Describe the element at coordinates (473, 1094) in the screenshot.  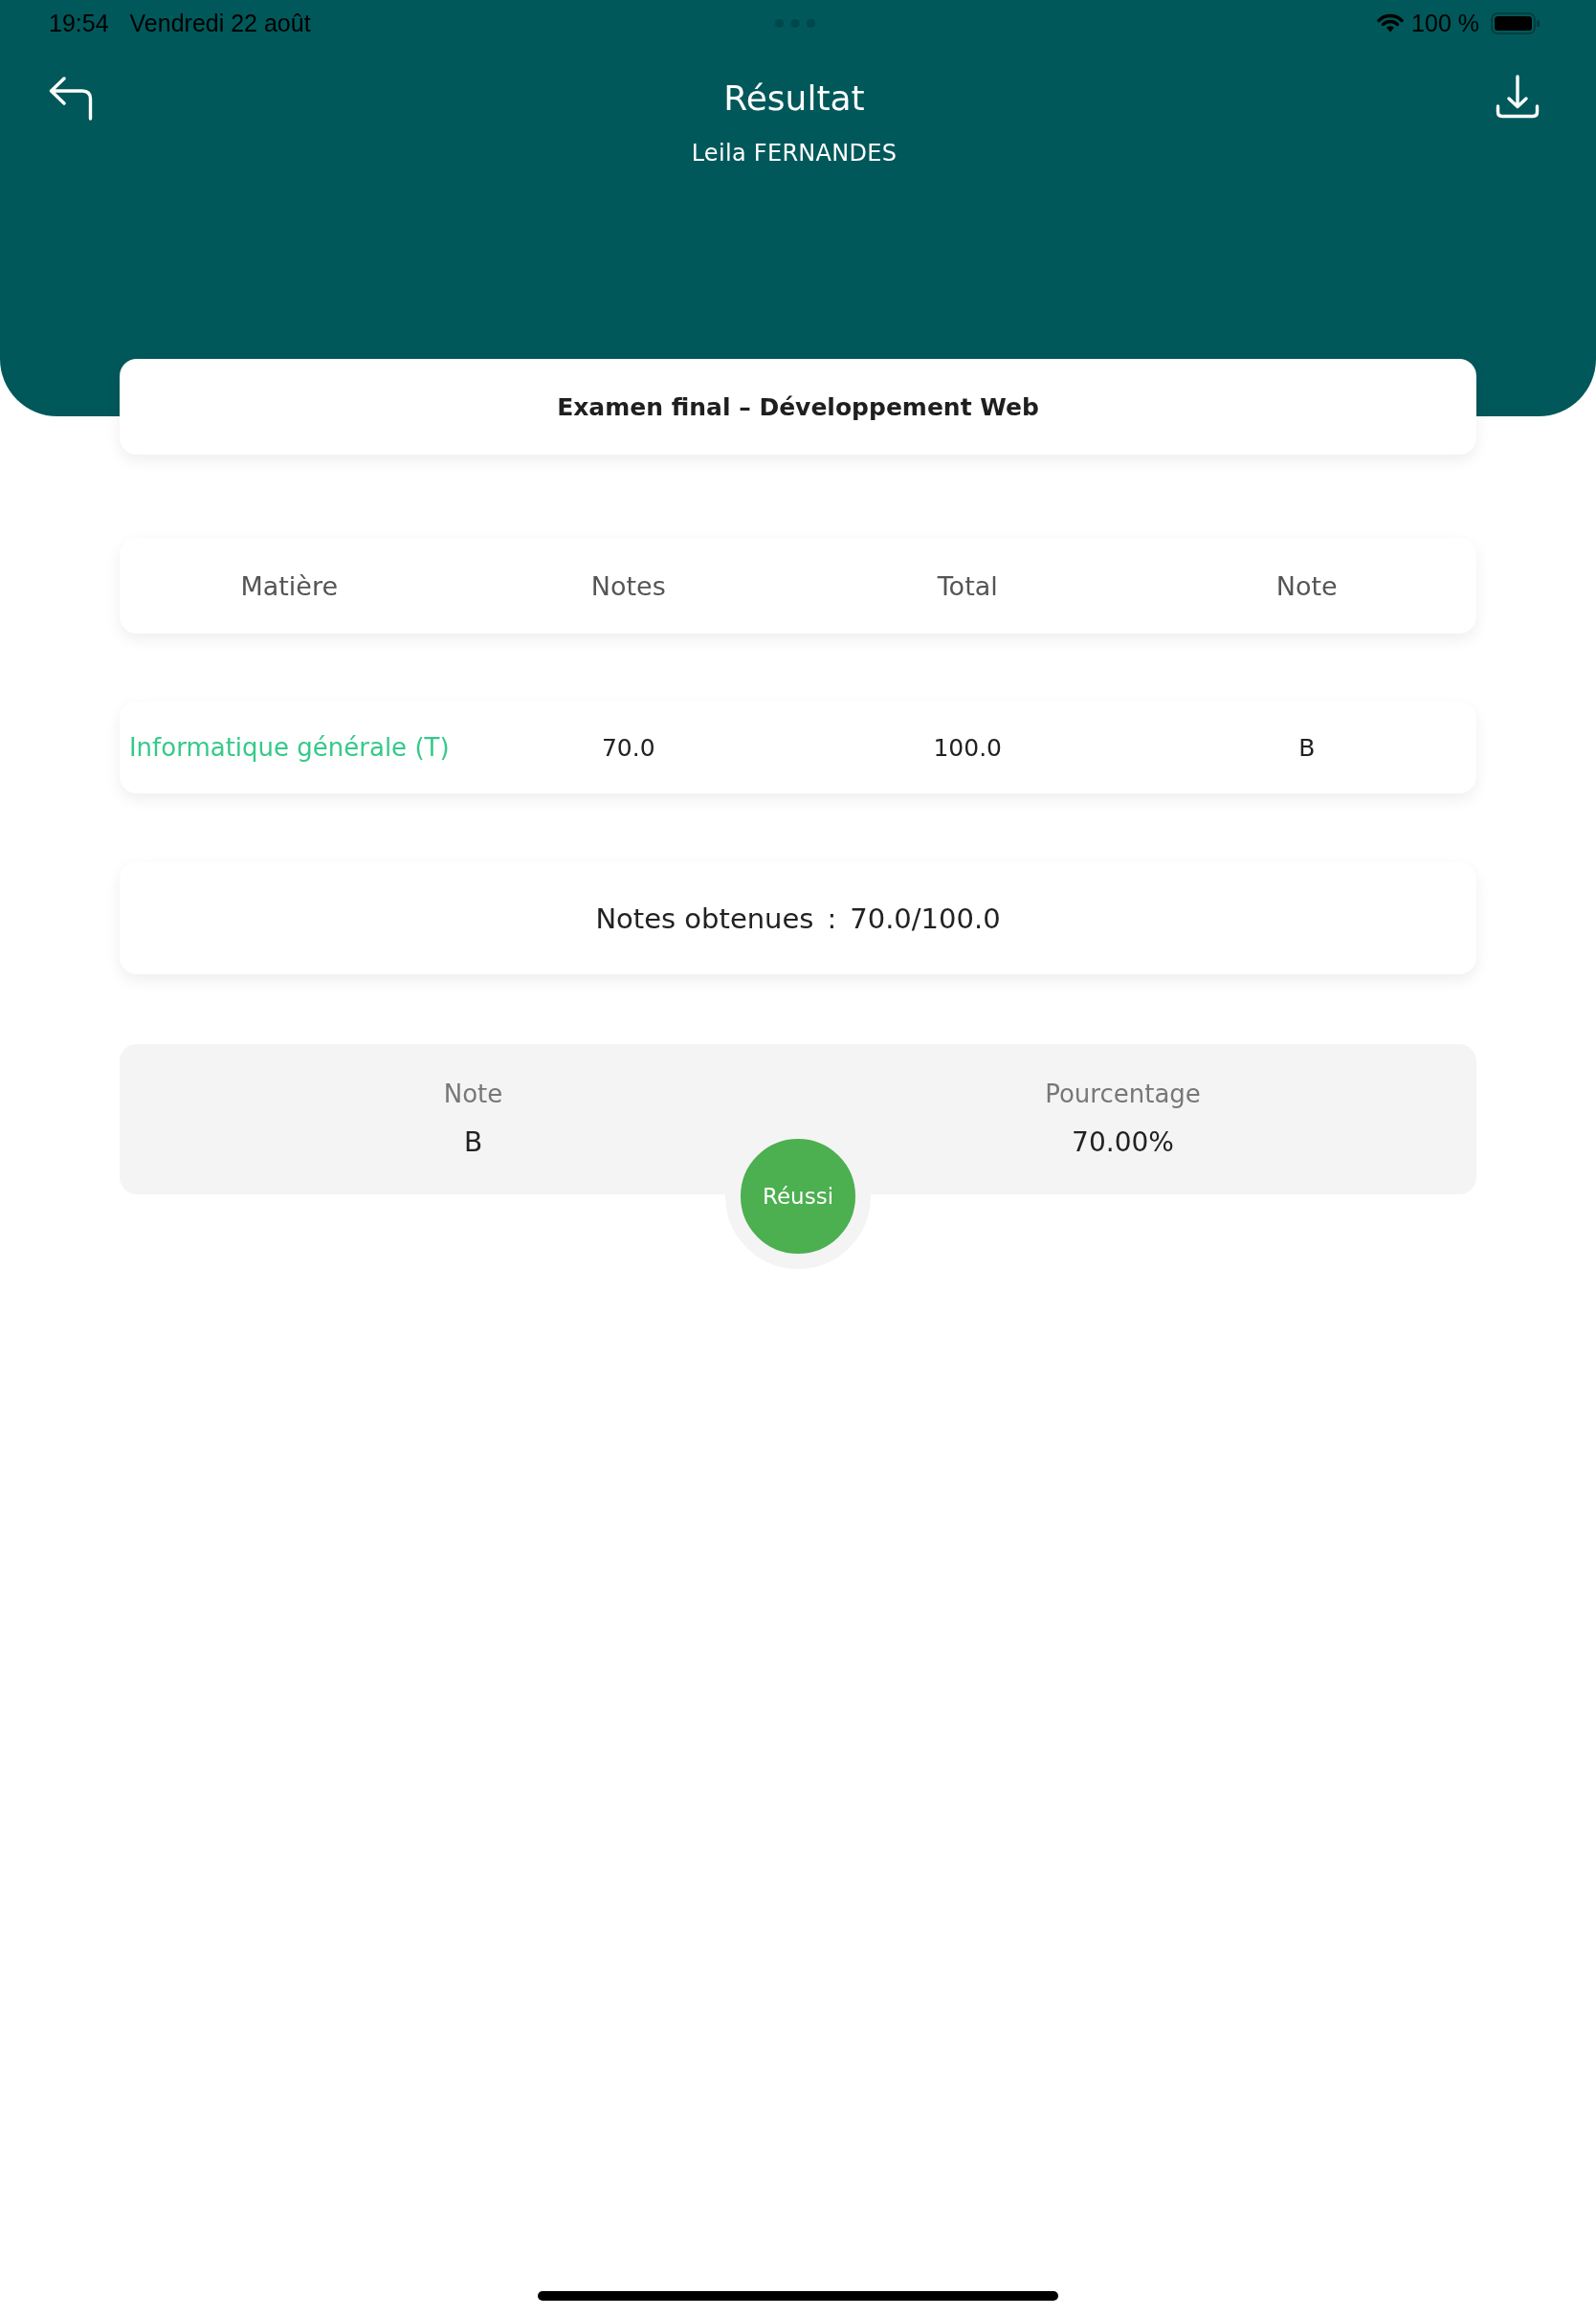
I see `summary-label: Note` at that location.